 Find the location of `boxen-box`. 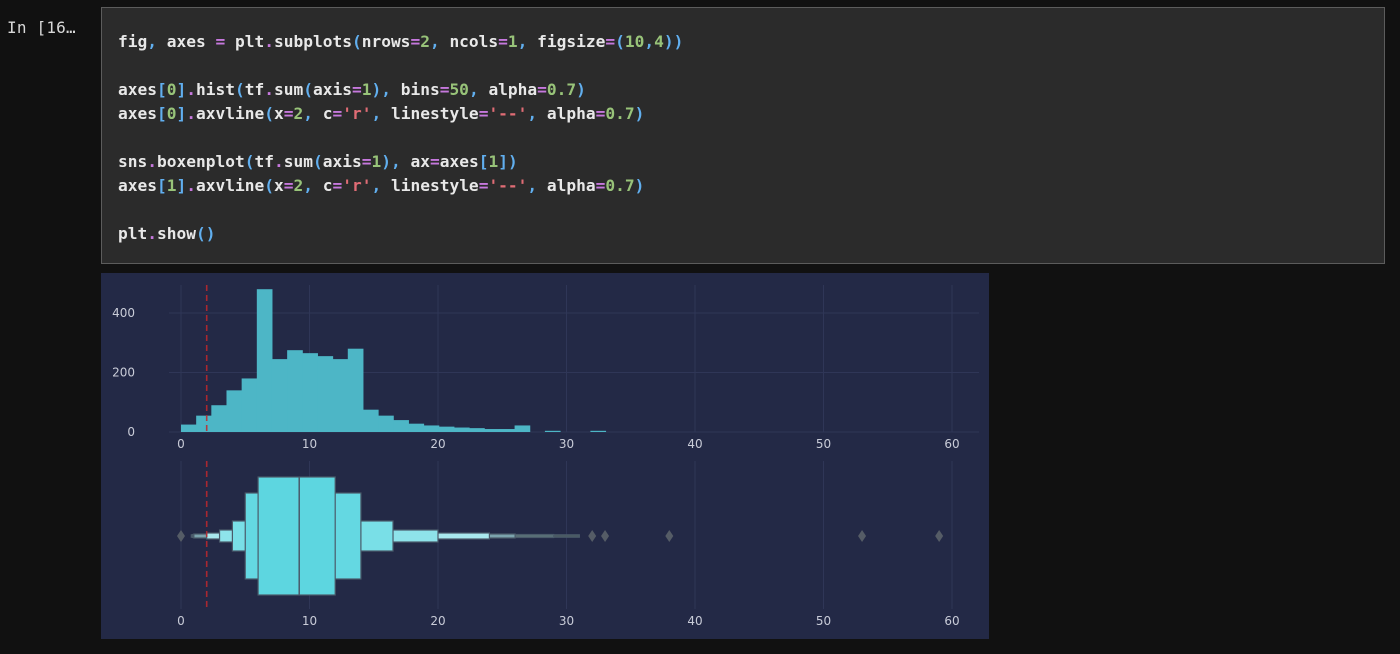

boxen-box is located at coordinates (296, 536).